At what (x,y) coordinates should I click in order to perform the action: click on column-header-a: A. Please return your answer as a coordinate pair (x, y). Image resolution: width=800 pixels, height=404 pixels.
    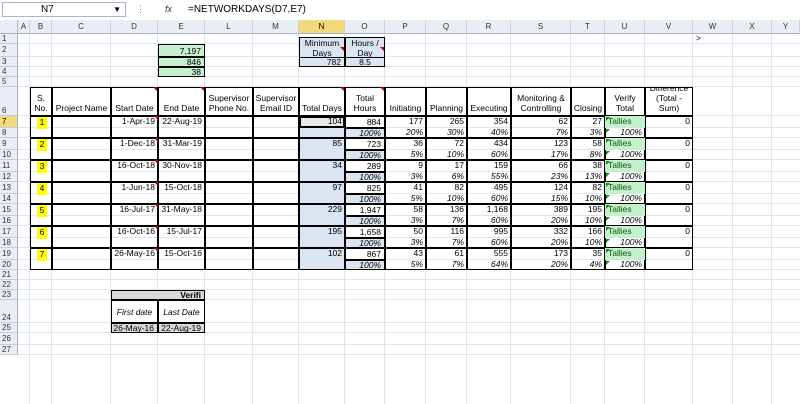
    Looking at the image, I should click on (24, 27).